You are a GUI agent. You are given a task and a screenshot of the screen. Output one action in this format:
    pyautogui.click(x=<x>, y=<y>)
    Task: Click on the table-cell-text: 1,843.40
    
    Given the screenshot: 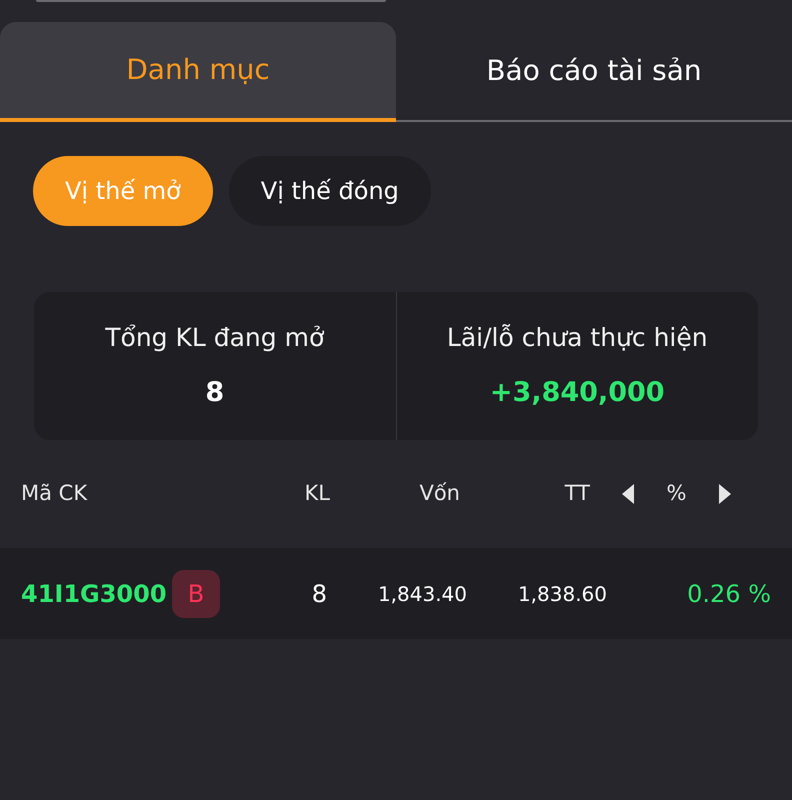 What is the action you would take?
    pyautogui.click(x=421, y=594)
    